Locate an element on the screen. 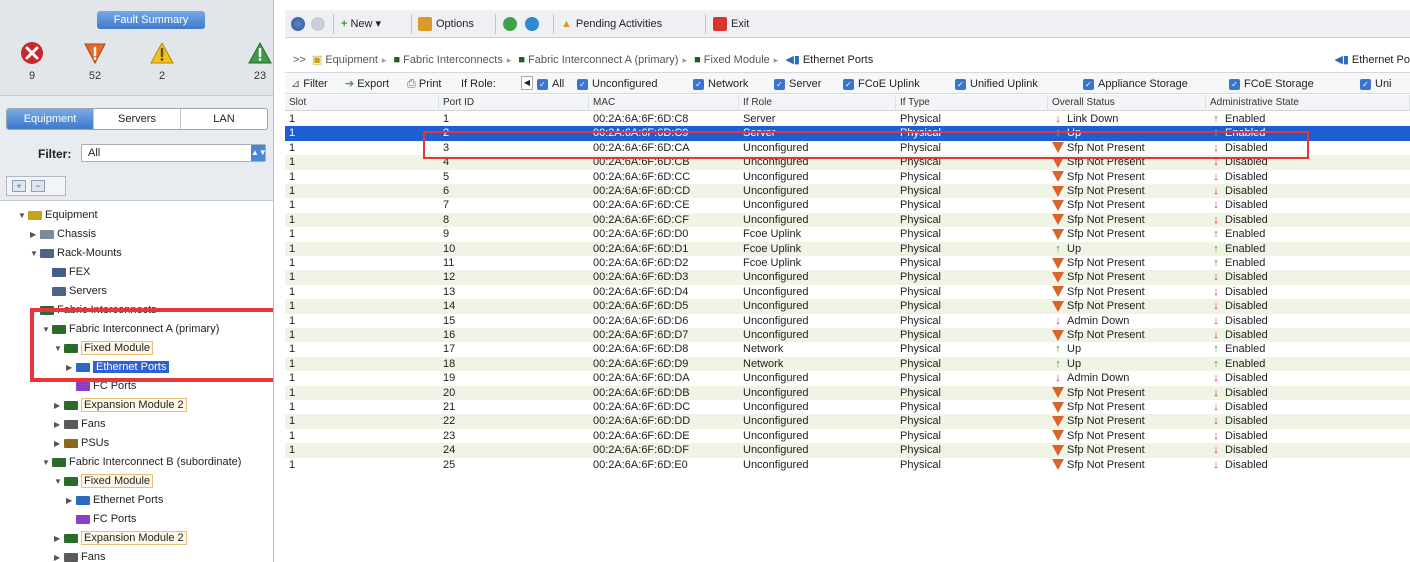 The width and height of the screenshot is (1410, 562). tree-node: FC Ports is located at coordinates (101, 519).